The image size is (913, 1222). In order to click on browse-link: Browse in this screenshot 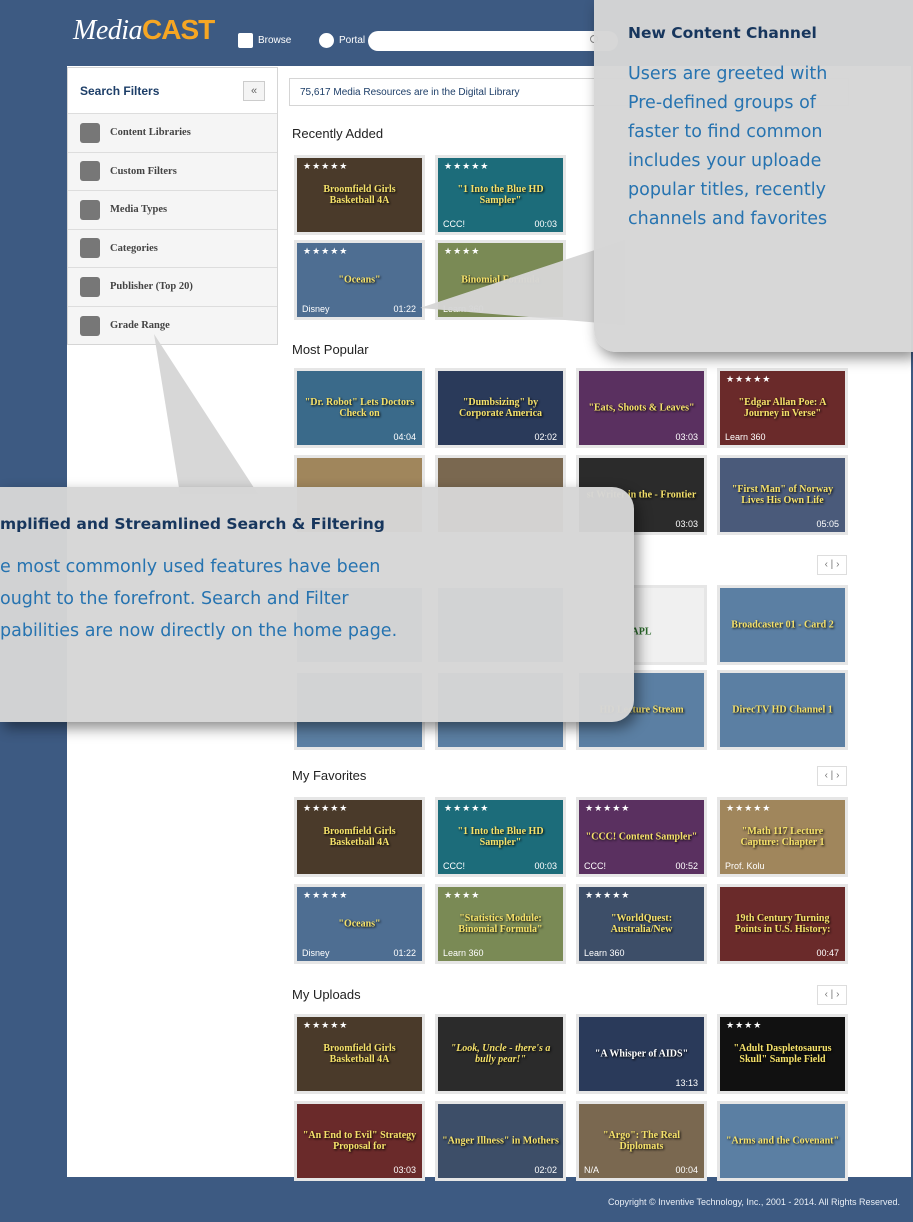, I will do `click(264, 40)`.